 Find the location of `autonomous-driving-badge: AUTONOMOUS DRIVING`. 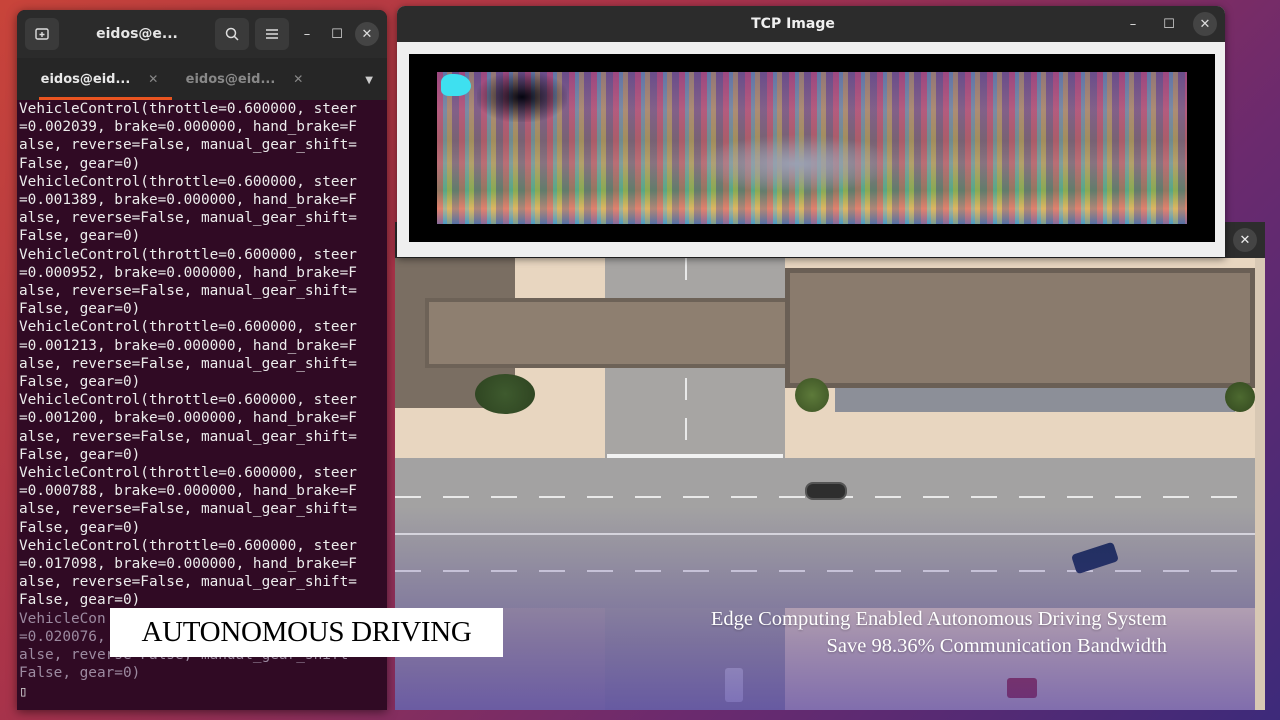

autonomous-driving-badge: AUTONOMOUS DRIVING is located at coordinates (306, 632).